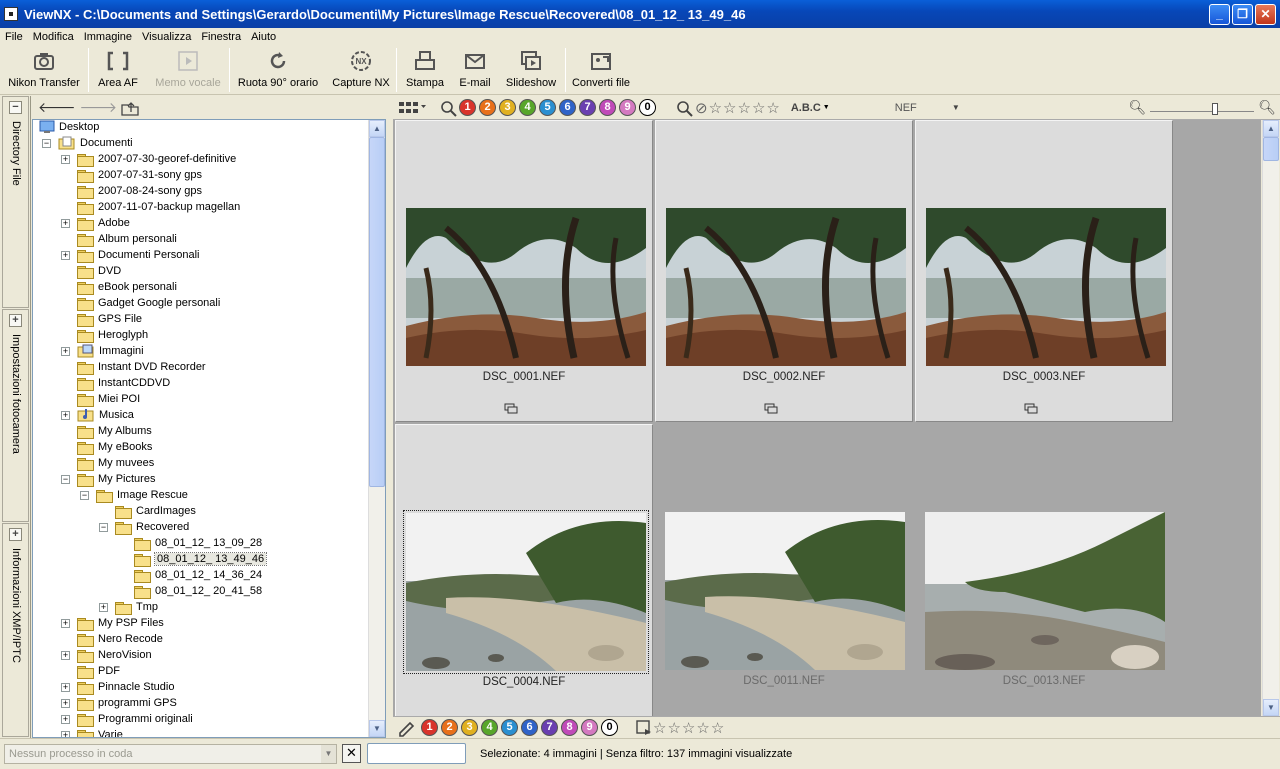  I want to click on label-8-button: 8, so click(607, 107).